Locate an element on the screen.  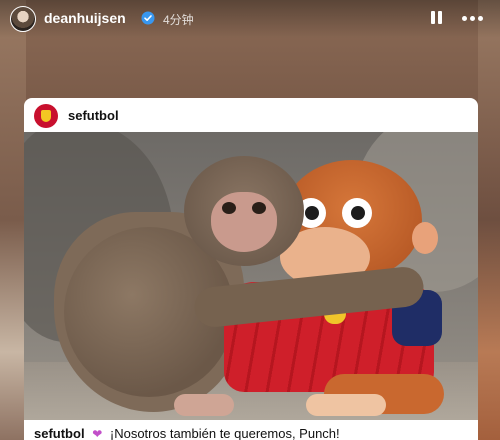
background-blur-left is located at coordinates (13, 220).